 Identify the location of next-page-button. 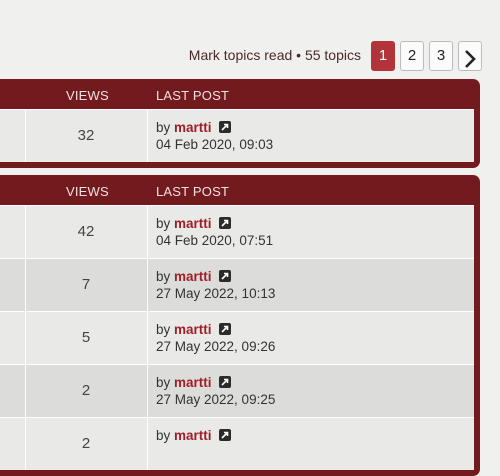
(470, 56).